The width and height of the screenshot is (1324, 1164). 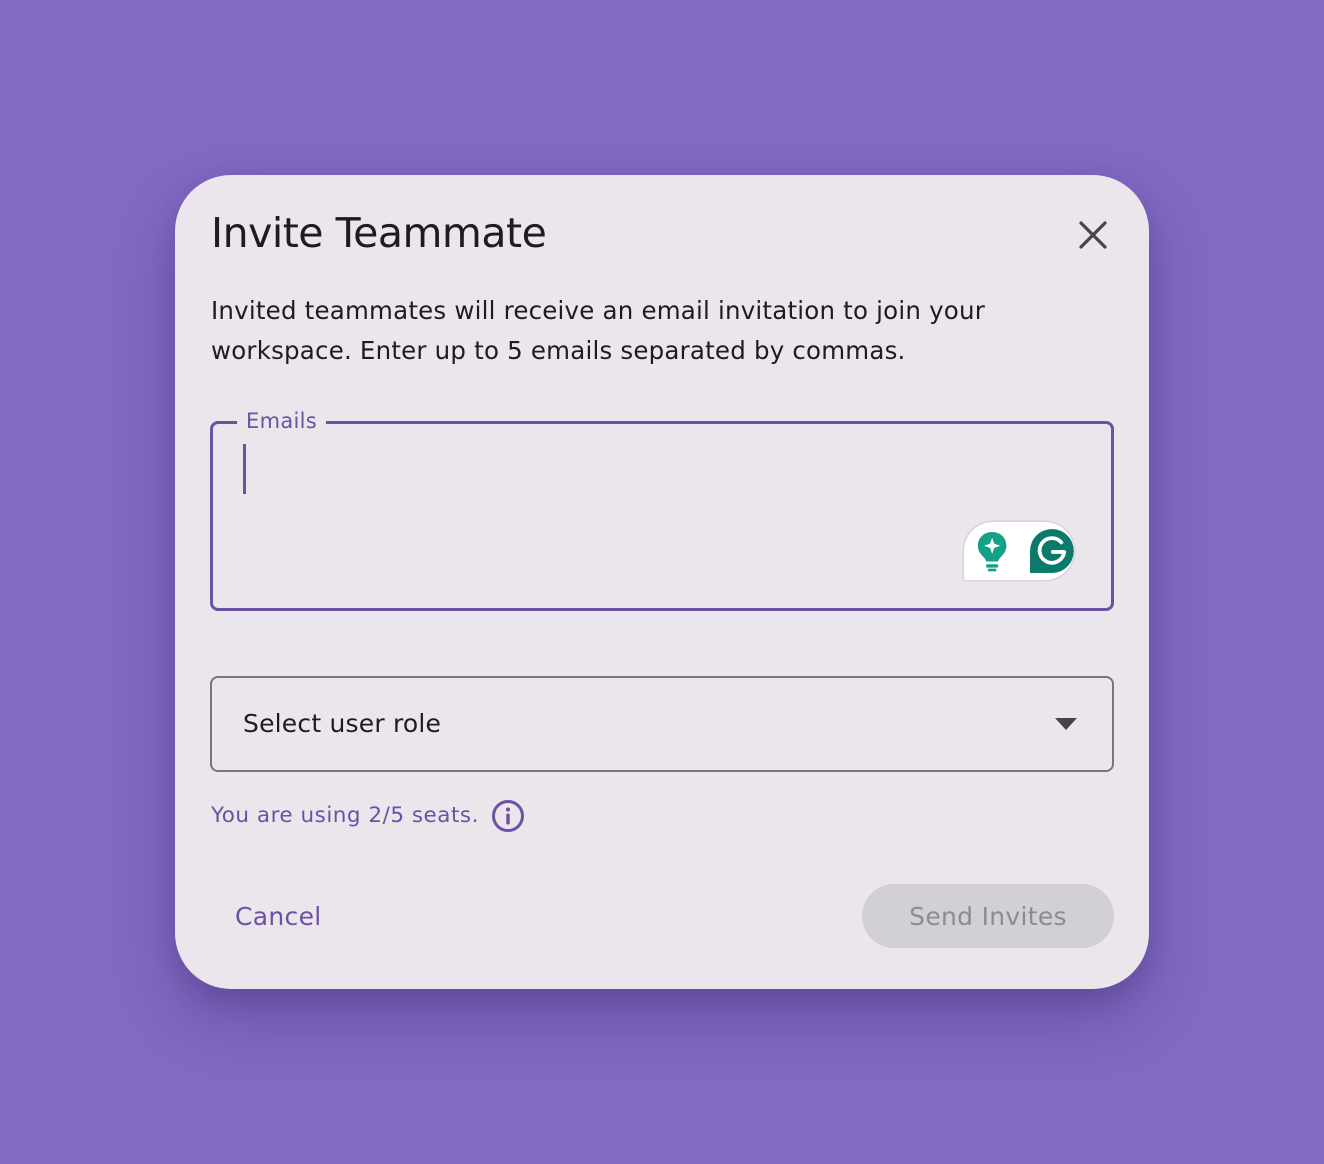 I want to click on grammarly-g-icon, so click(x=1052, y=551).